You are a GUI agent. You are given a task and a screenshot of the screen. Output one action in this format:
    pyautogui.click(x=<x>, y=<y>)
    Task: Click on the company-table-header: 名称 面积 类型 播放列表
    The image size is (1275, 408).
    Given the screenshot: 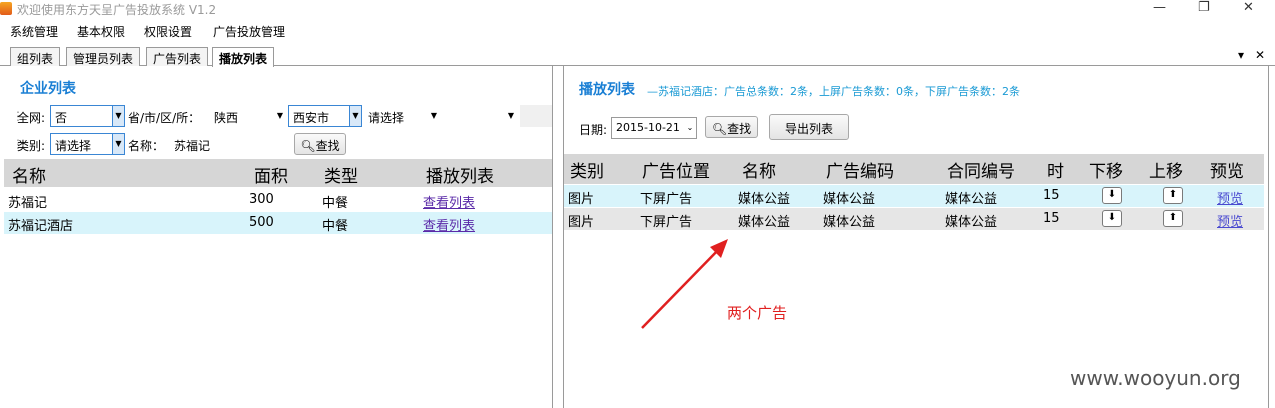 What is the action you would take?
    pyautogui.click(x=278, y=173)
    